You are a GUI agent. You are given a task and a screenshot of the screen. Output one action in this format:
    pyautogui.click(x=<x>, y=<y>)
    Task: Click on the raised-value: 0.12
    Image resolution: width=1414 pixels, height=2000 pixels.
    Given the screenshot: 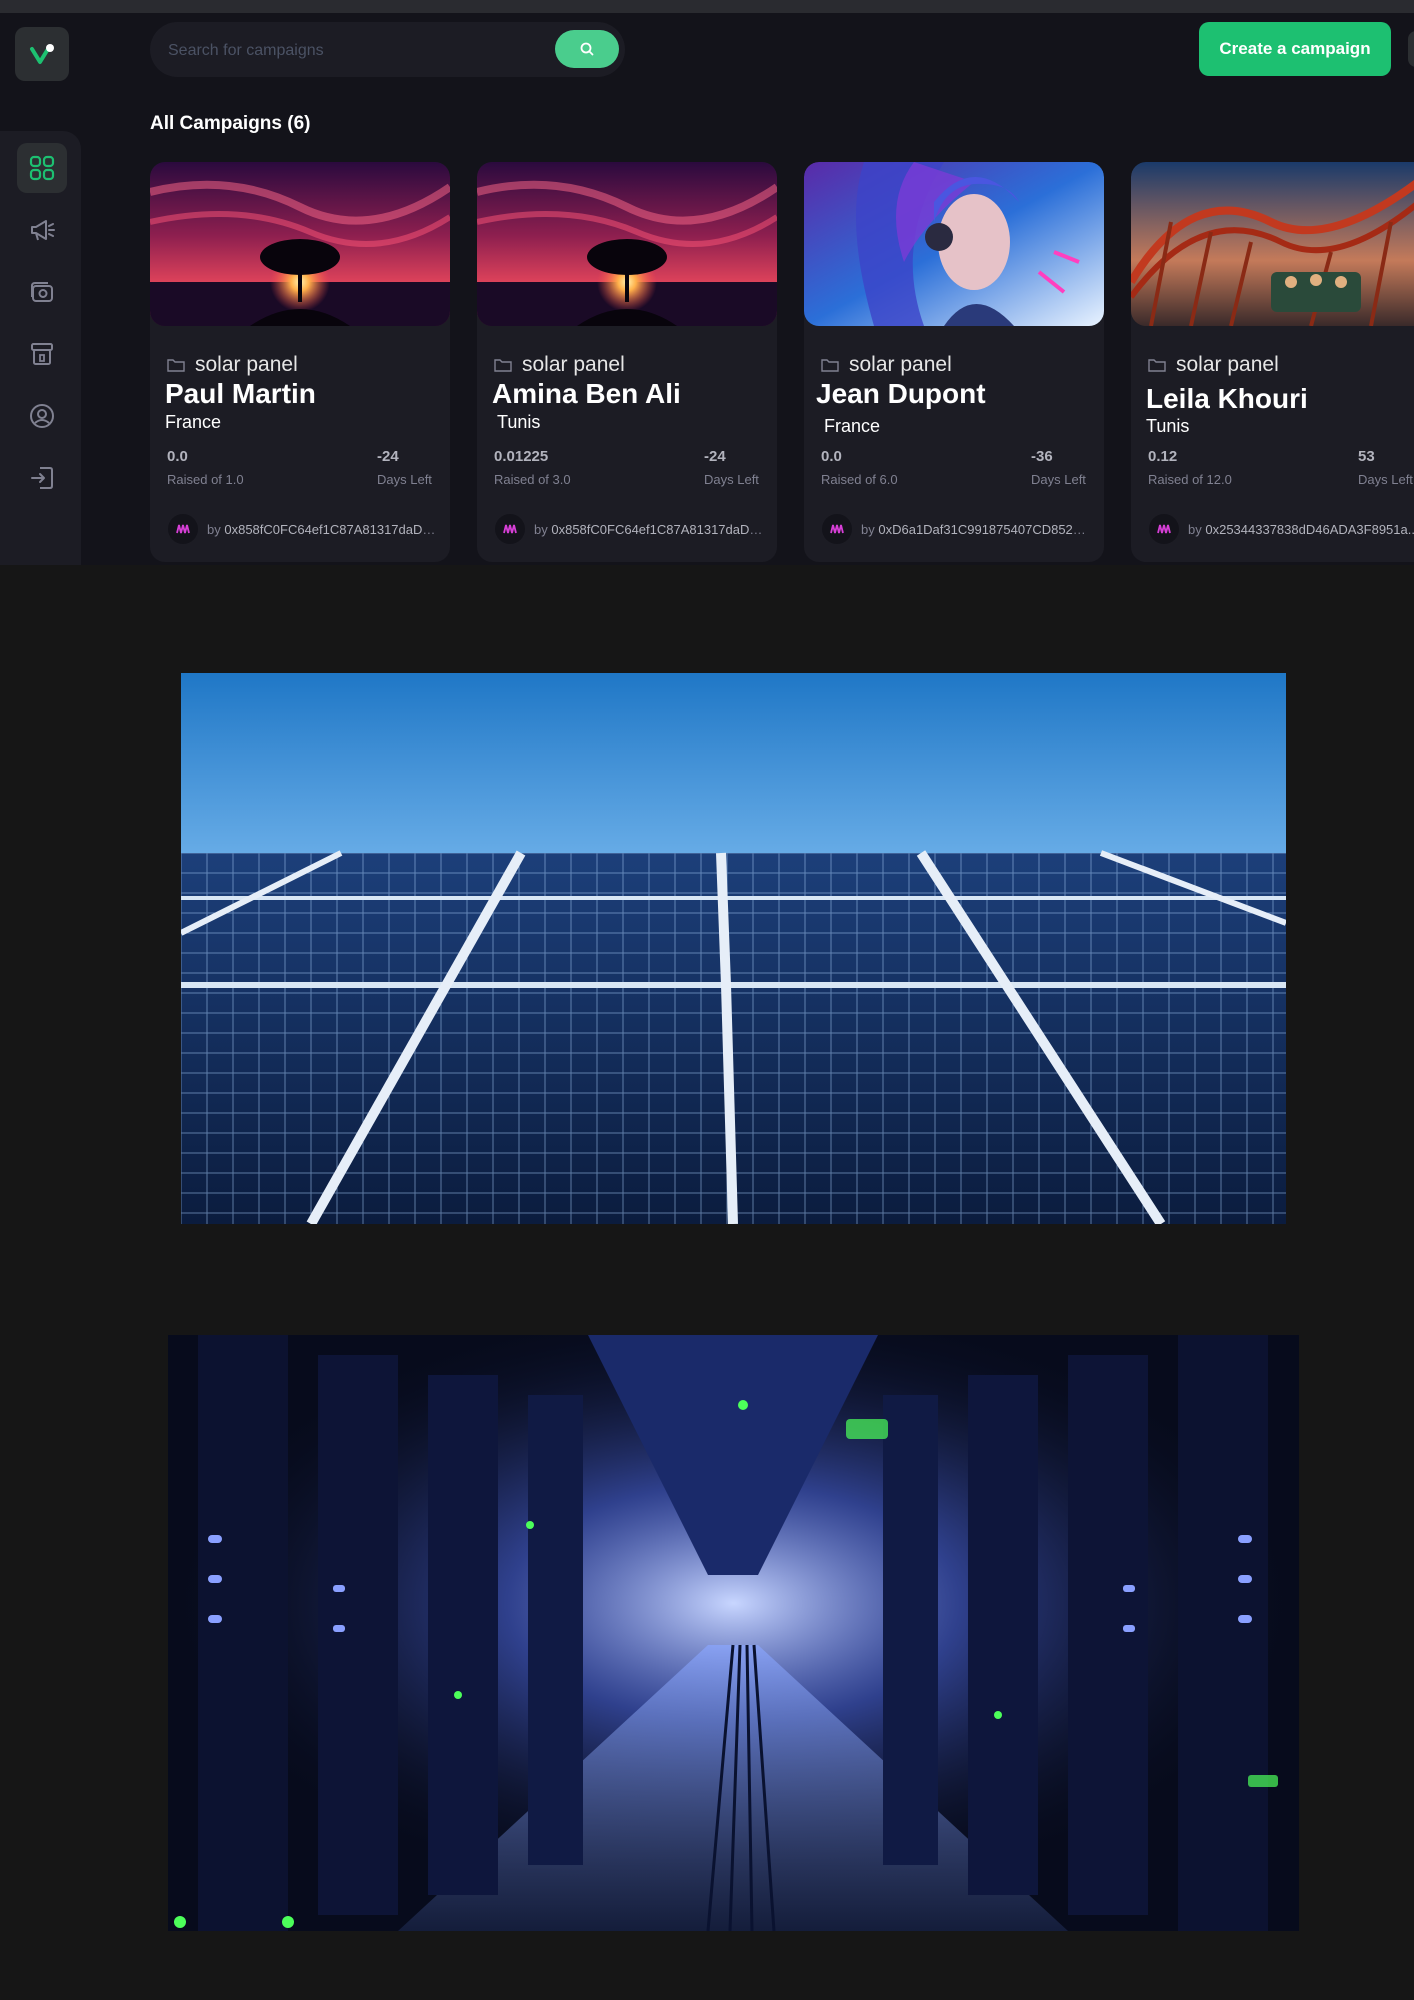 What is the action you would take?
    pyautogui.click(x=1163, y=456)
    